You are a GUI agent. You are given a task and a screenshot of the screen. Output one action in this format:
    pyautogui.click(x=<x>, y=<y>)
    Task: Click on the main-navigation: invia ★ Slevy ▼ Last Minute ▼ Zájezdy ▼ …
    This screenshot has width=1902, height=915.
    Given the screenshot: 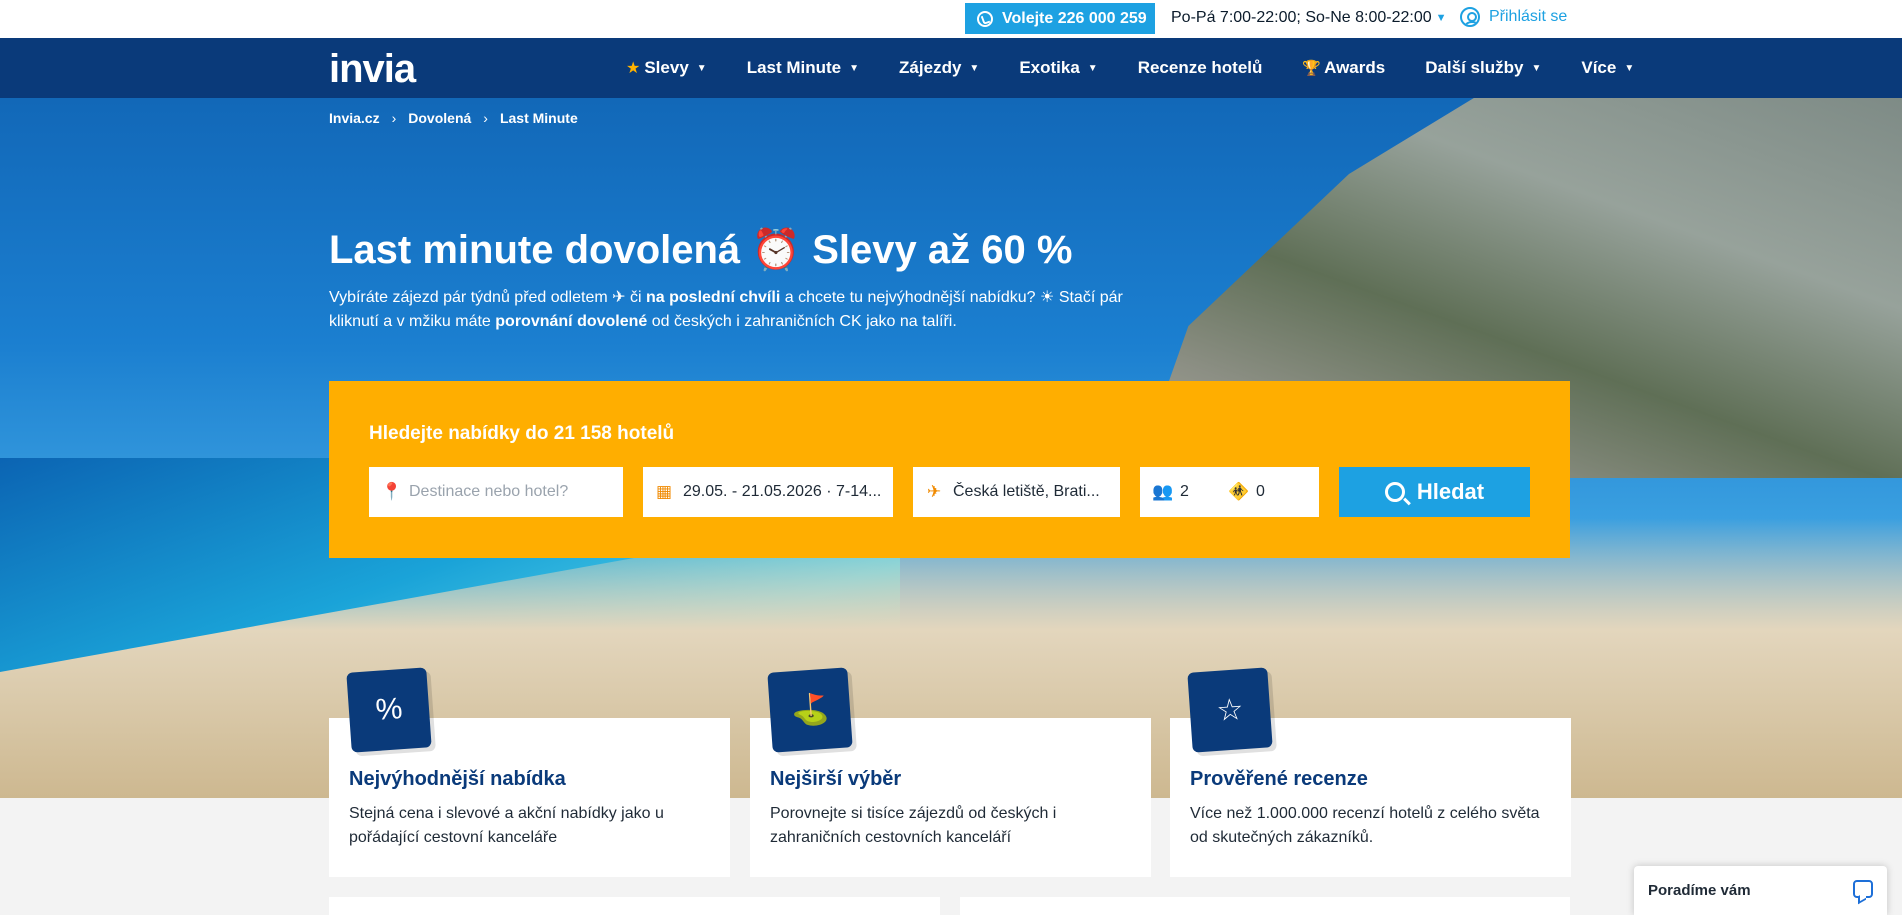 What is the action you would take?
    pyautogui.click(x=951, y=68)
    